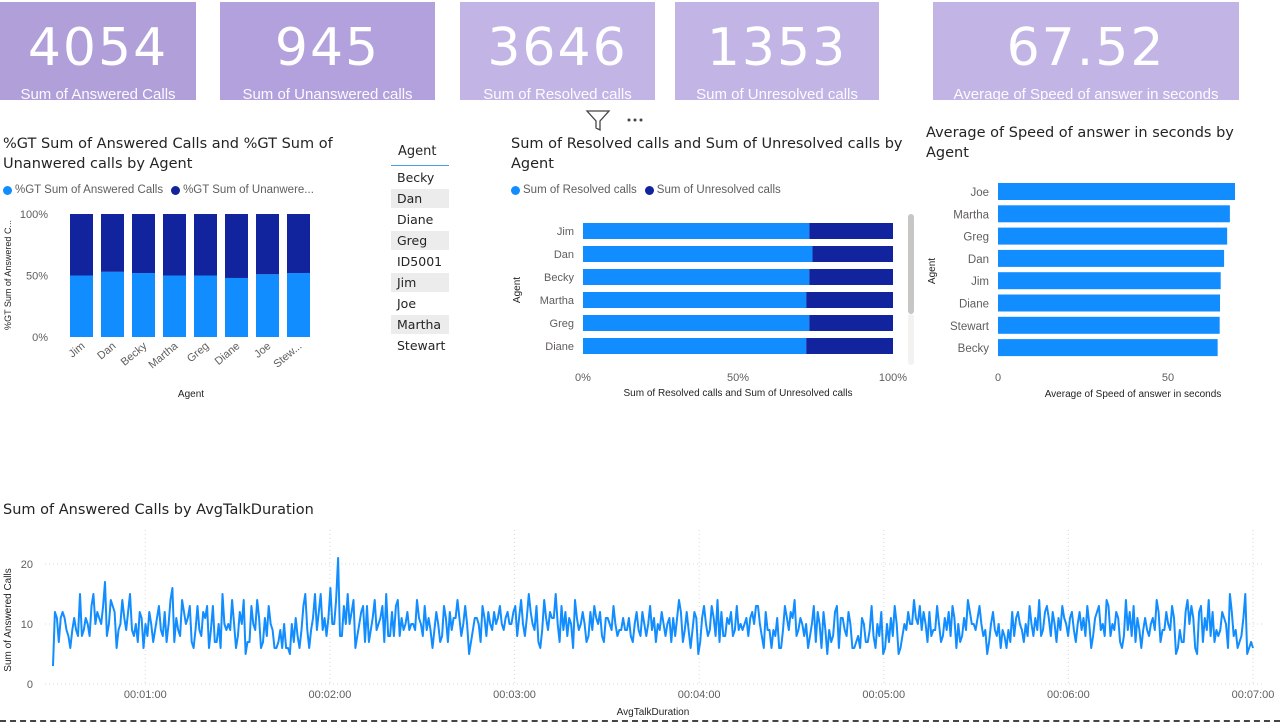 Image resolution: width=1280 pixels, height=724 pixels. I want to click on x-tick-label: 00:02:00, so click(330, 695).